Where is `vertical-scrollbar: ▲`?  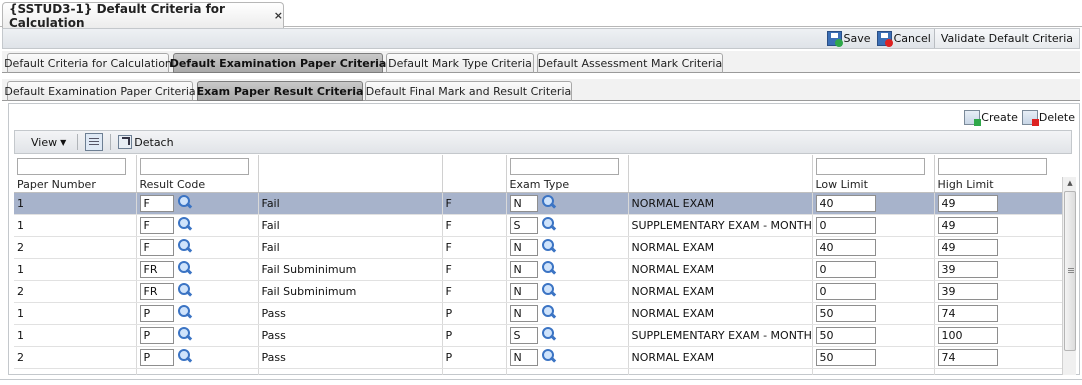
vertical-scrollbar: ▲ is located at coordinates (1069, 276).